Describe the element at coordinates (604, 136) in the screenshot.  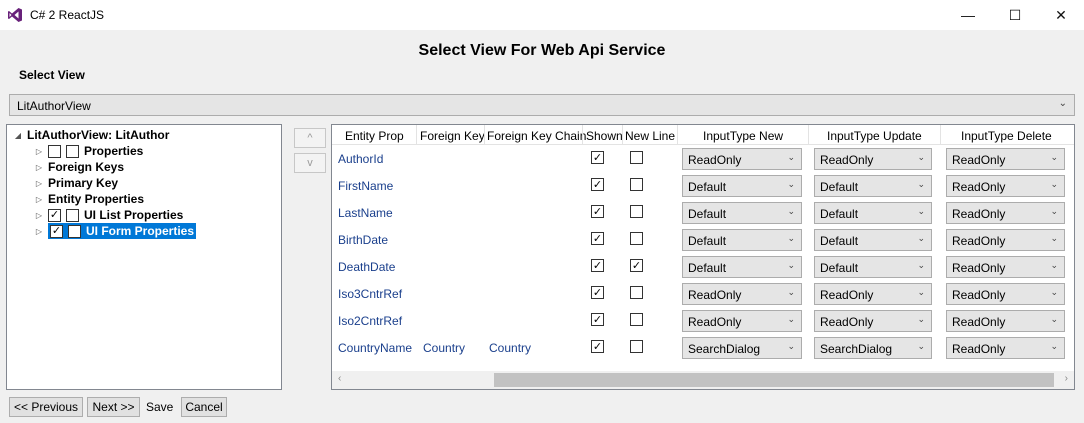
I see `header-shown: Shown` at that location.